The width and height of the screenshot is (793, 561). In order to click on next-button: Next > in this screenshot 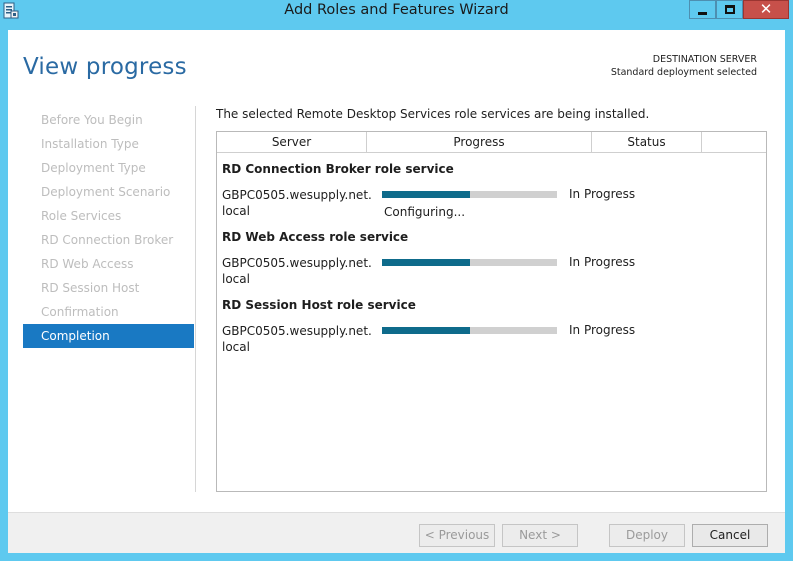, I will do `click(540, 535)`.